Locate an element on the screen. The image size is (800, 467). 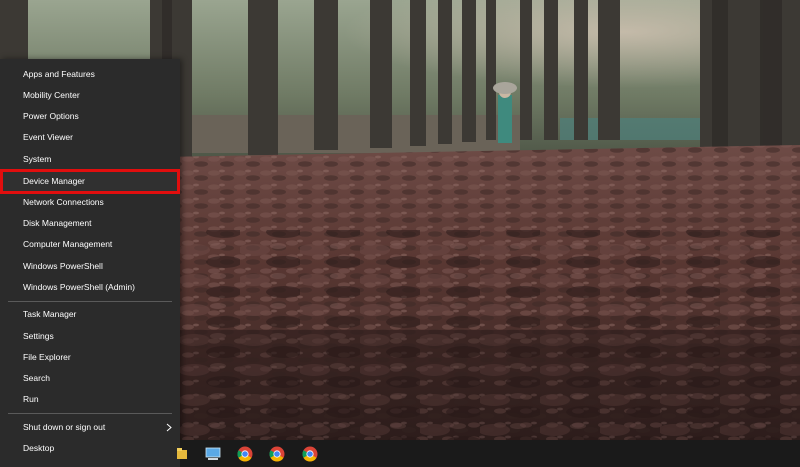
menu-item-shut-down-or-sign-out: Shut down or sign out is located at coordinates (90, 427).